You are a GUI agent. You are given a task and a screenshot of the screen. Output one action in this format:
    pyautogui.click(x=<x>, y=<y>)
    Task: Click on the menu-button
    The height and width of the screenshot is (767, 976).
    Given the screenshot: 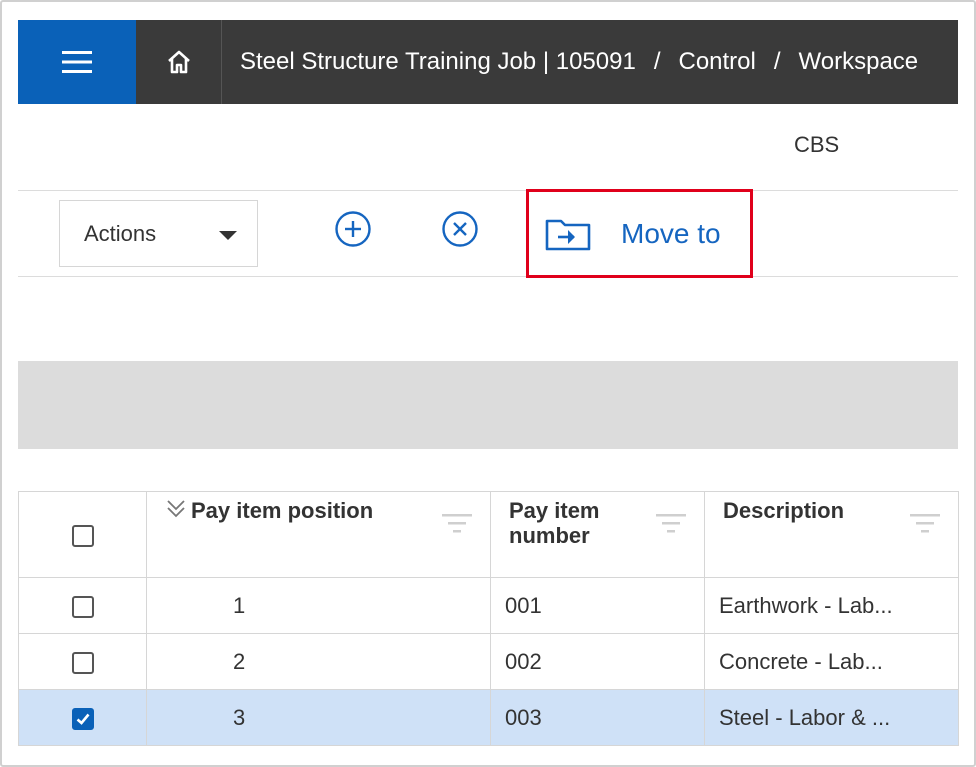 What is the action you would take?
    pyautogui.click(x=77, y=62)
    